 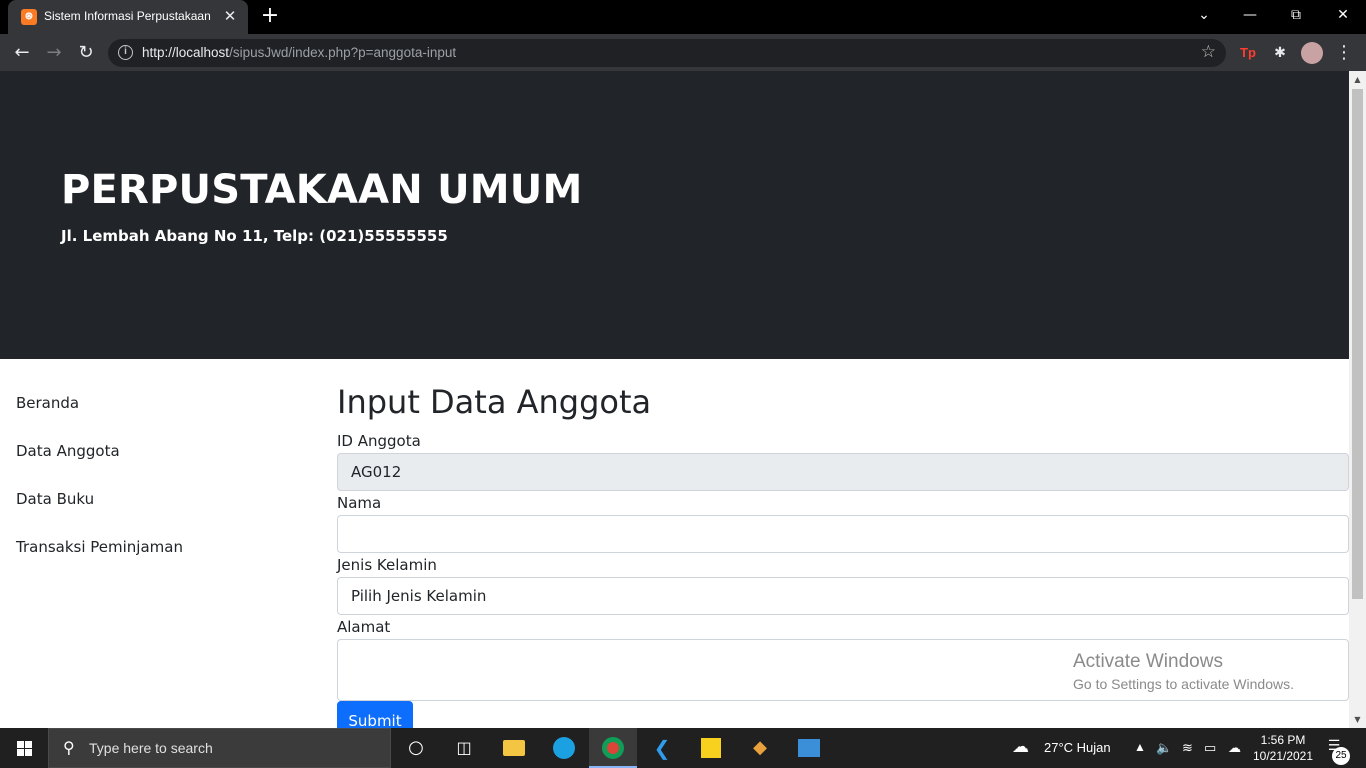 What do you see at coordinates (613, 748) in the screenshot?
I see `chrome-icon` at bounding box center [613, 748].